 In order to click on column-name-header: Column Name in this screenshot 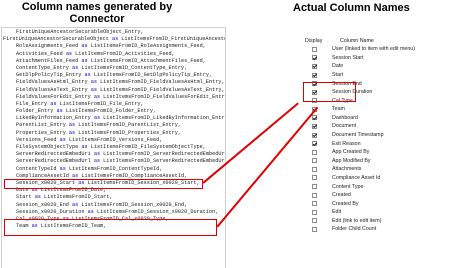, I will do `click(357, 41)`.